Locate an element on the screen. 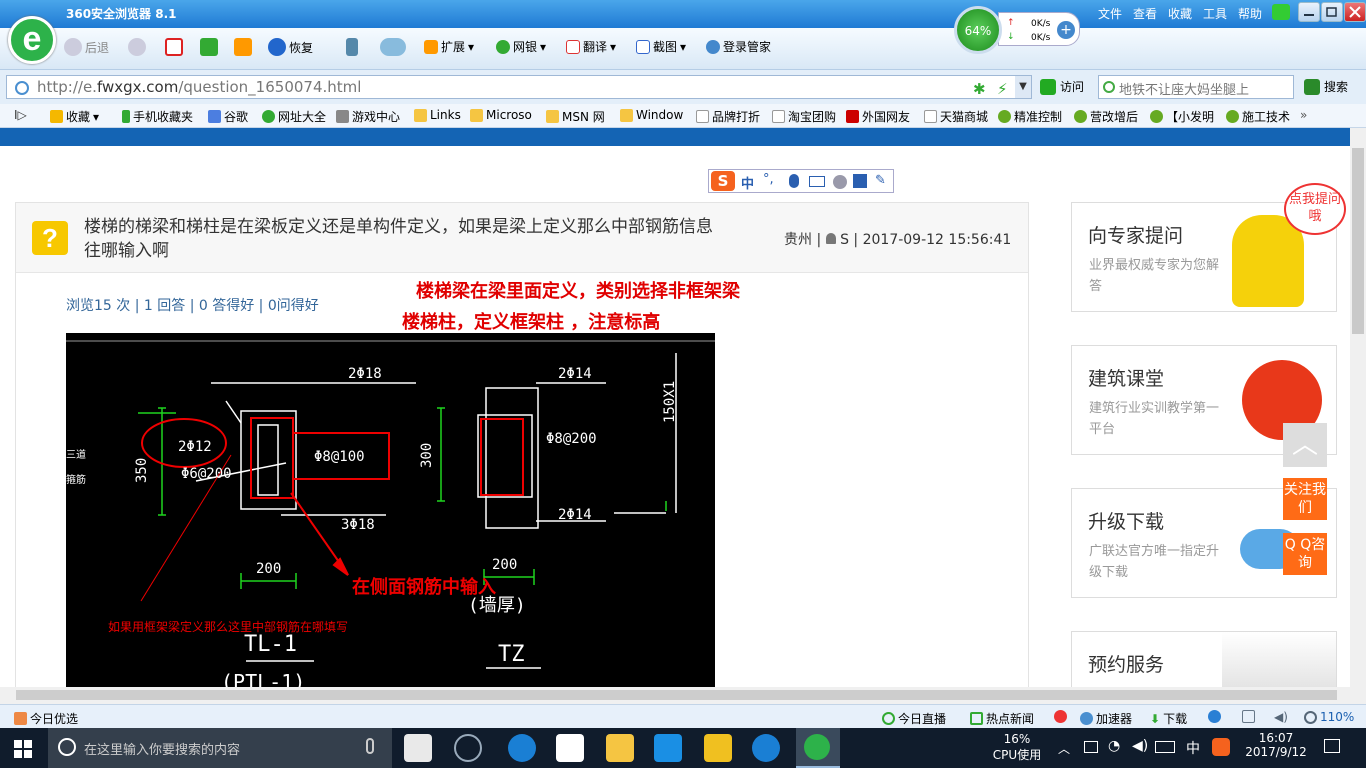 This screenshot has height=768, width=1366. phone-button is located at coordinates (352, 47).